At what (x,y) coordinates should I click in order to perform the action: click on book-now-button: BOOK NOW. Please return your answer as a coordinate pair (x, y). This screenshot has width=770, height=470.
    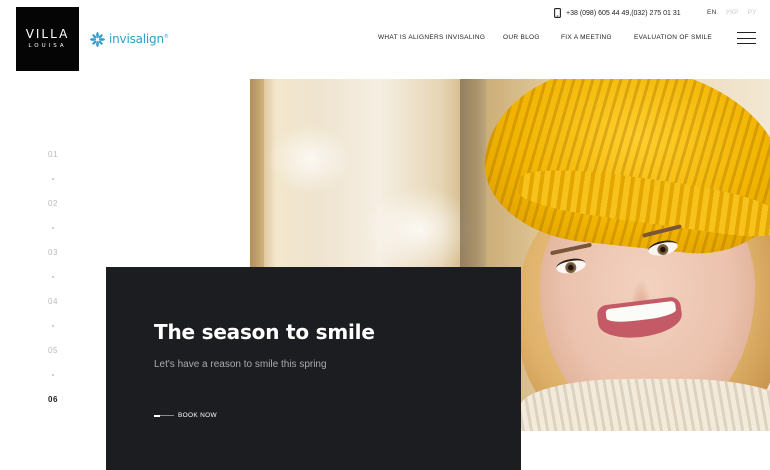
    Looking at the image, I should click on (185, 415).